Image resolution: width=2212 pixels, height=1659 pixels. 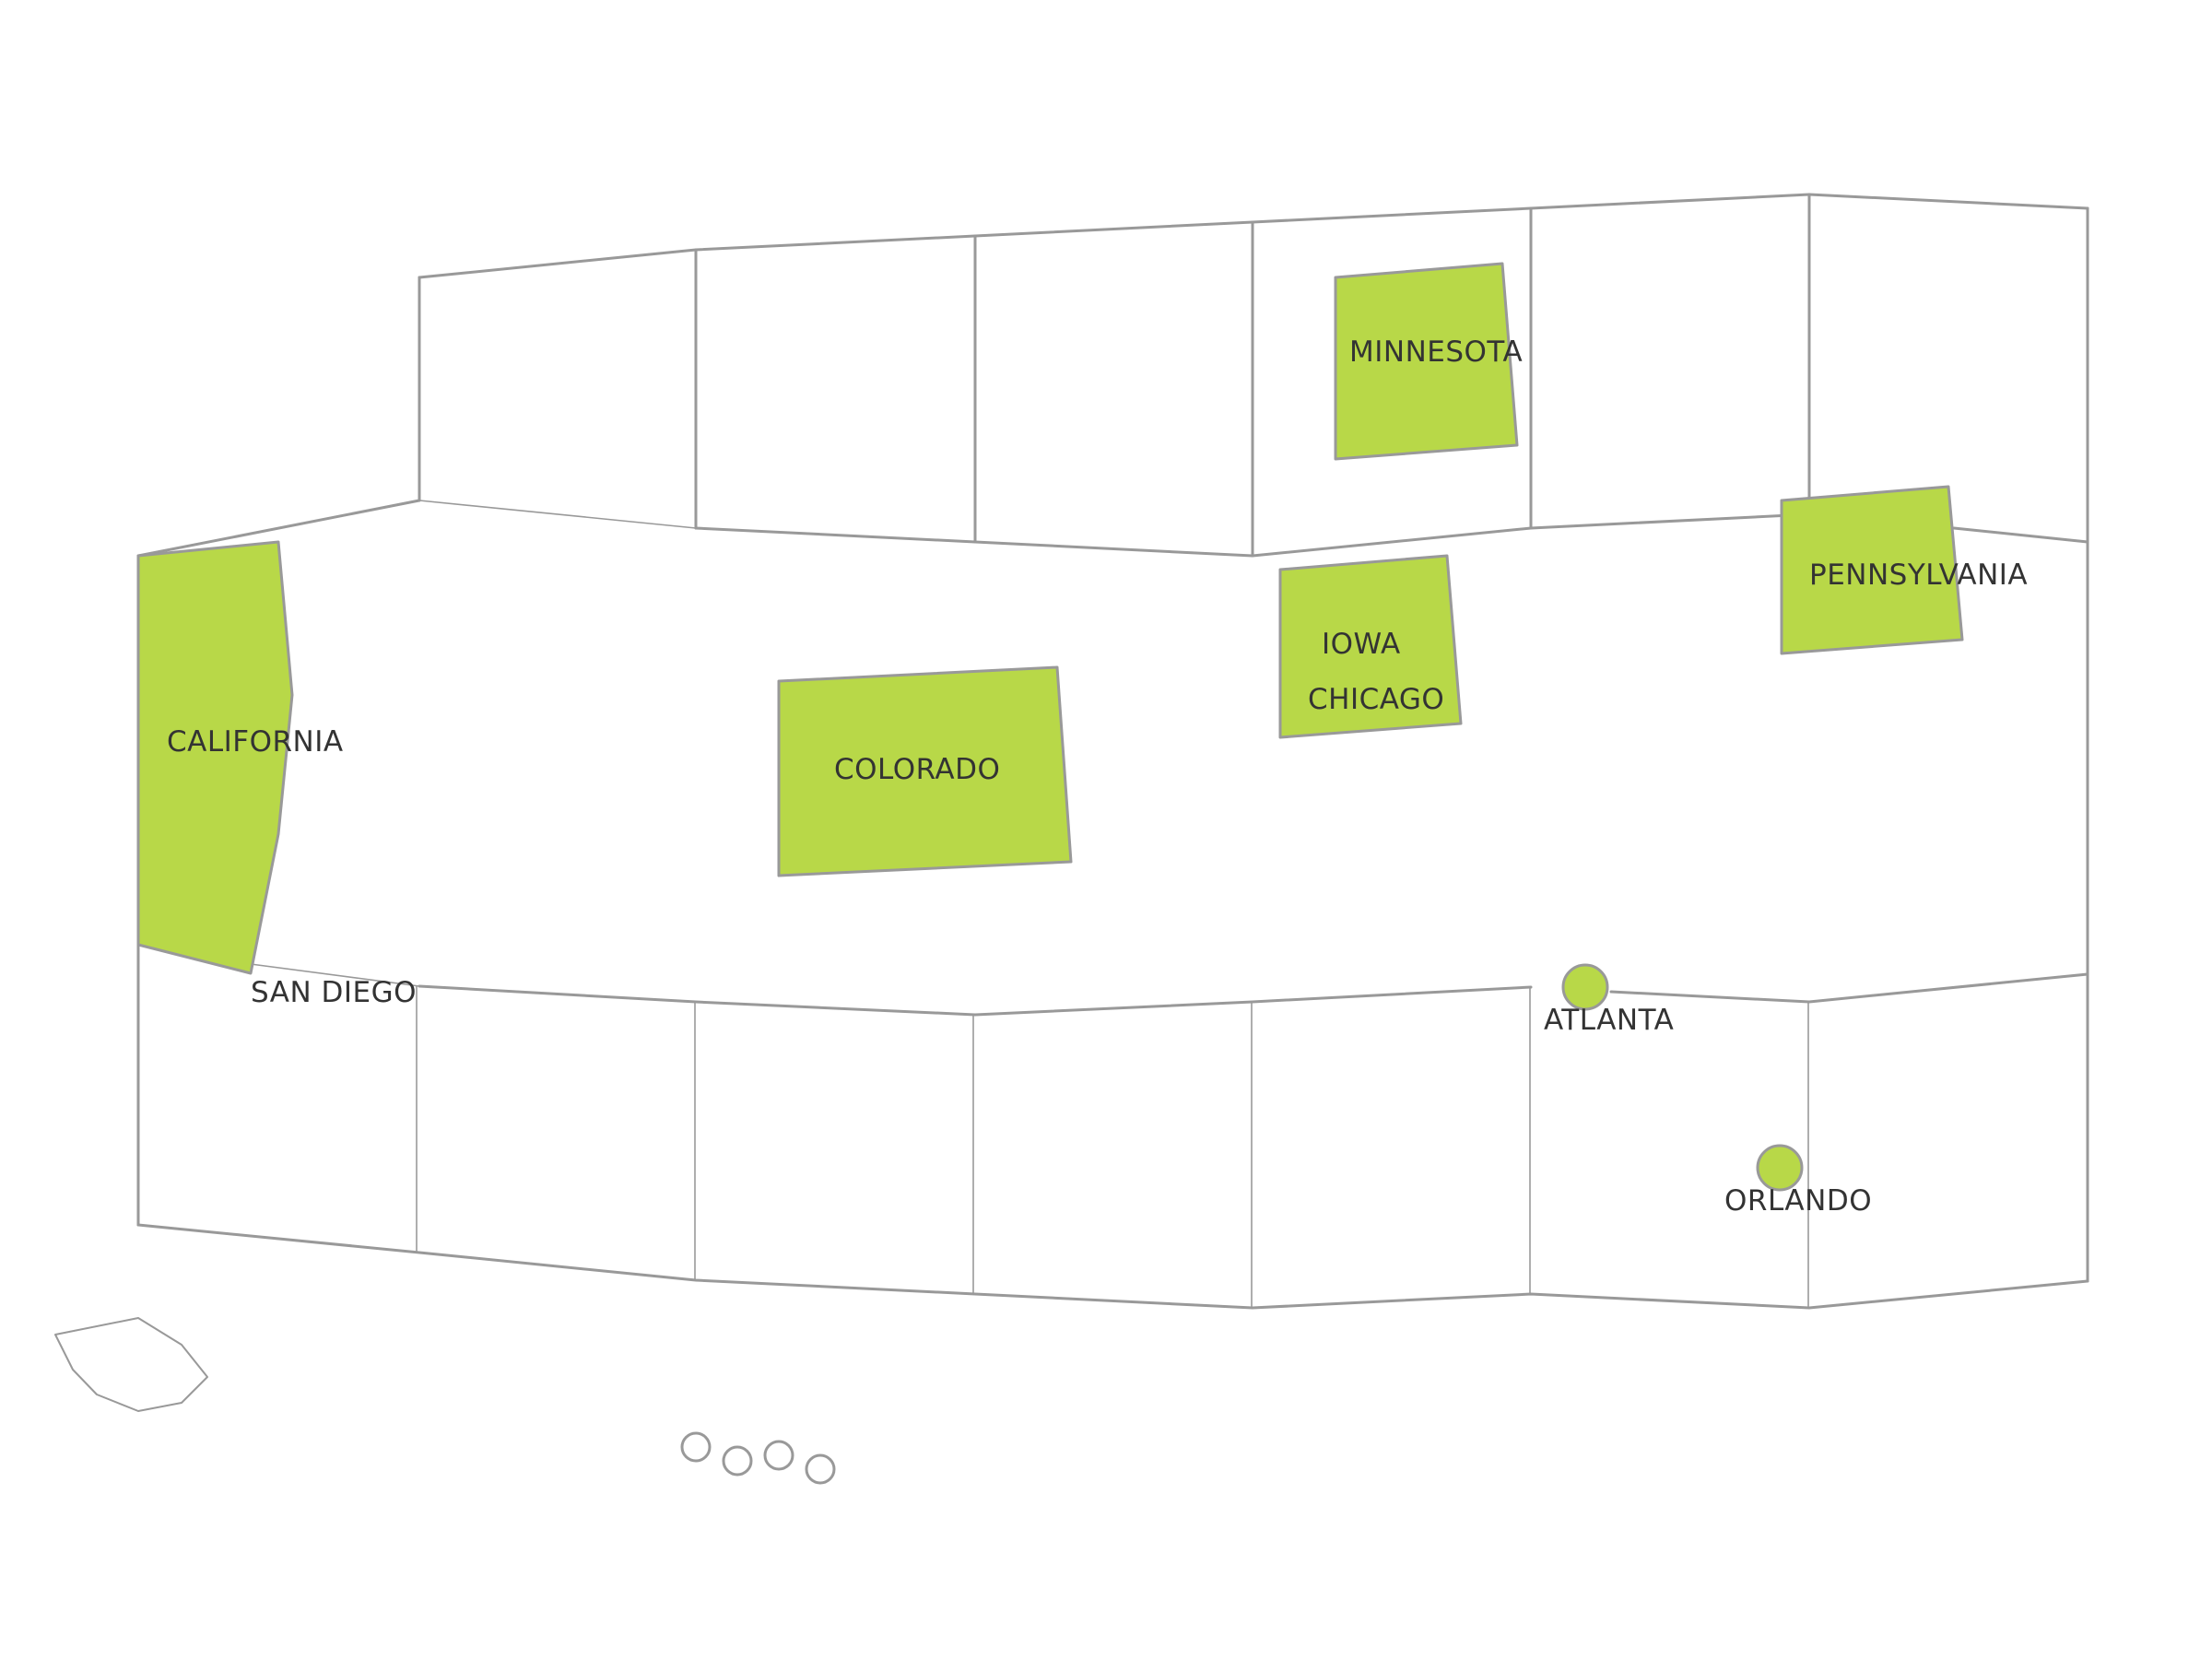 What do you see at coordinates (255, 742) in the screenshot?
I see `region-label-california: CALIFORNIA` at bounding box center [255, 742].